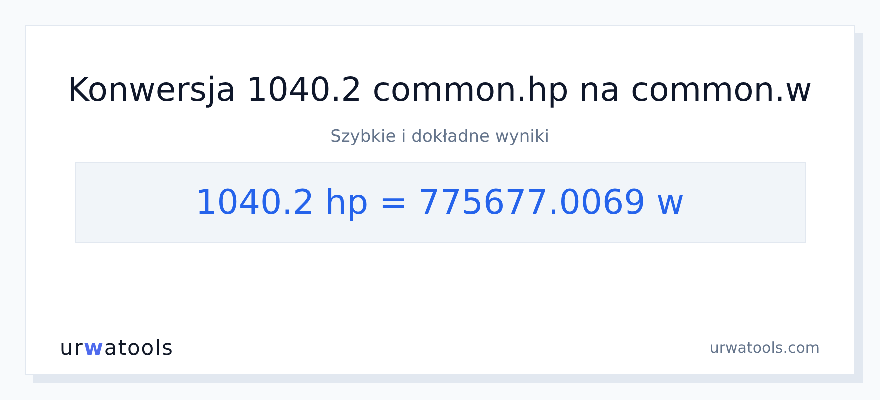 This screenshot has height=400, width=880. I want to click on site-url: urwatools.com, so click(765, 348).